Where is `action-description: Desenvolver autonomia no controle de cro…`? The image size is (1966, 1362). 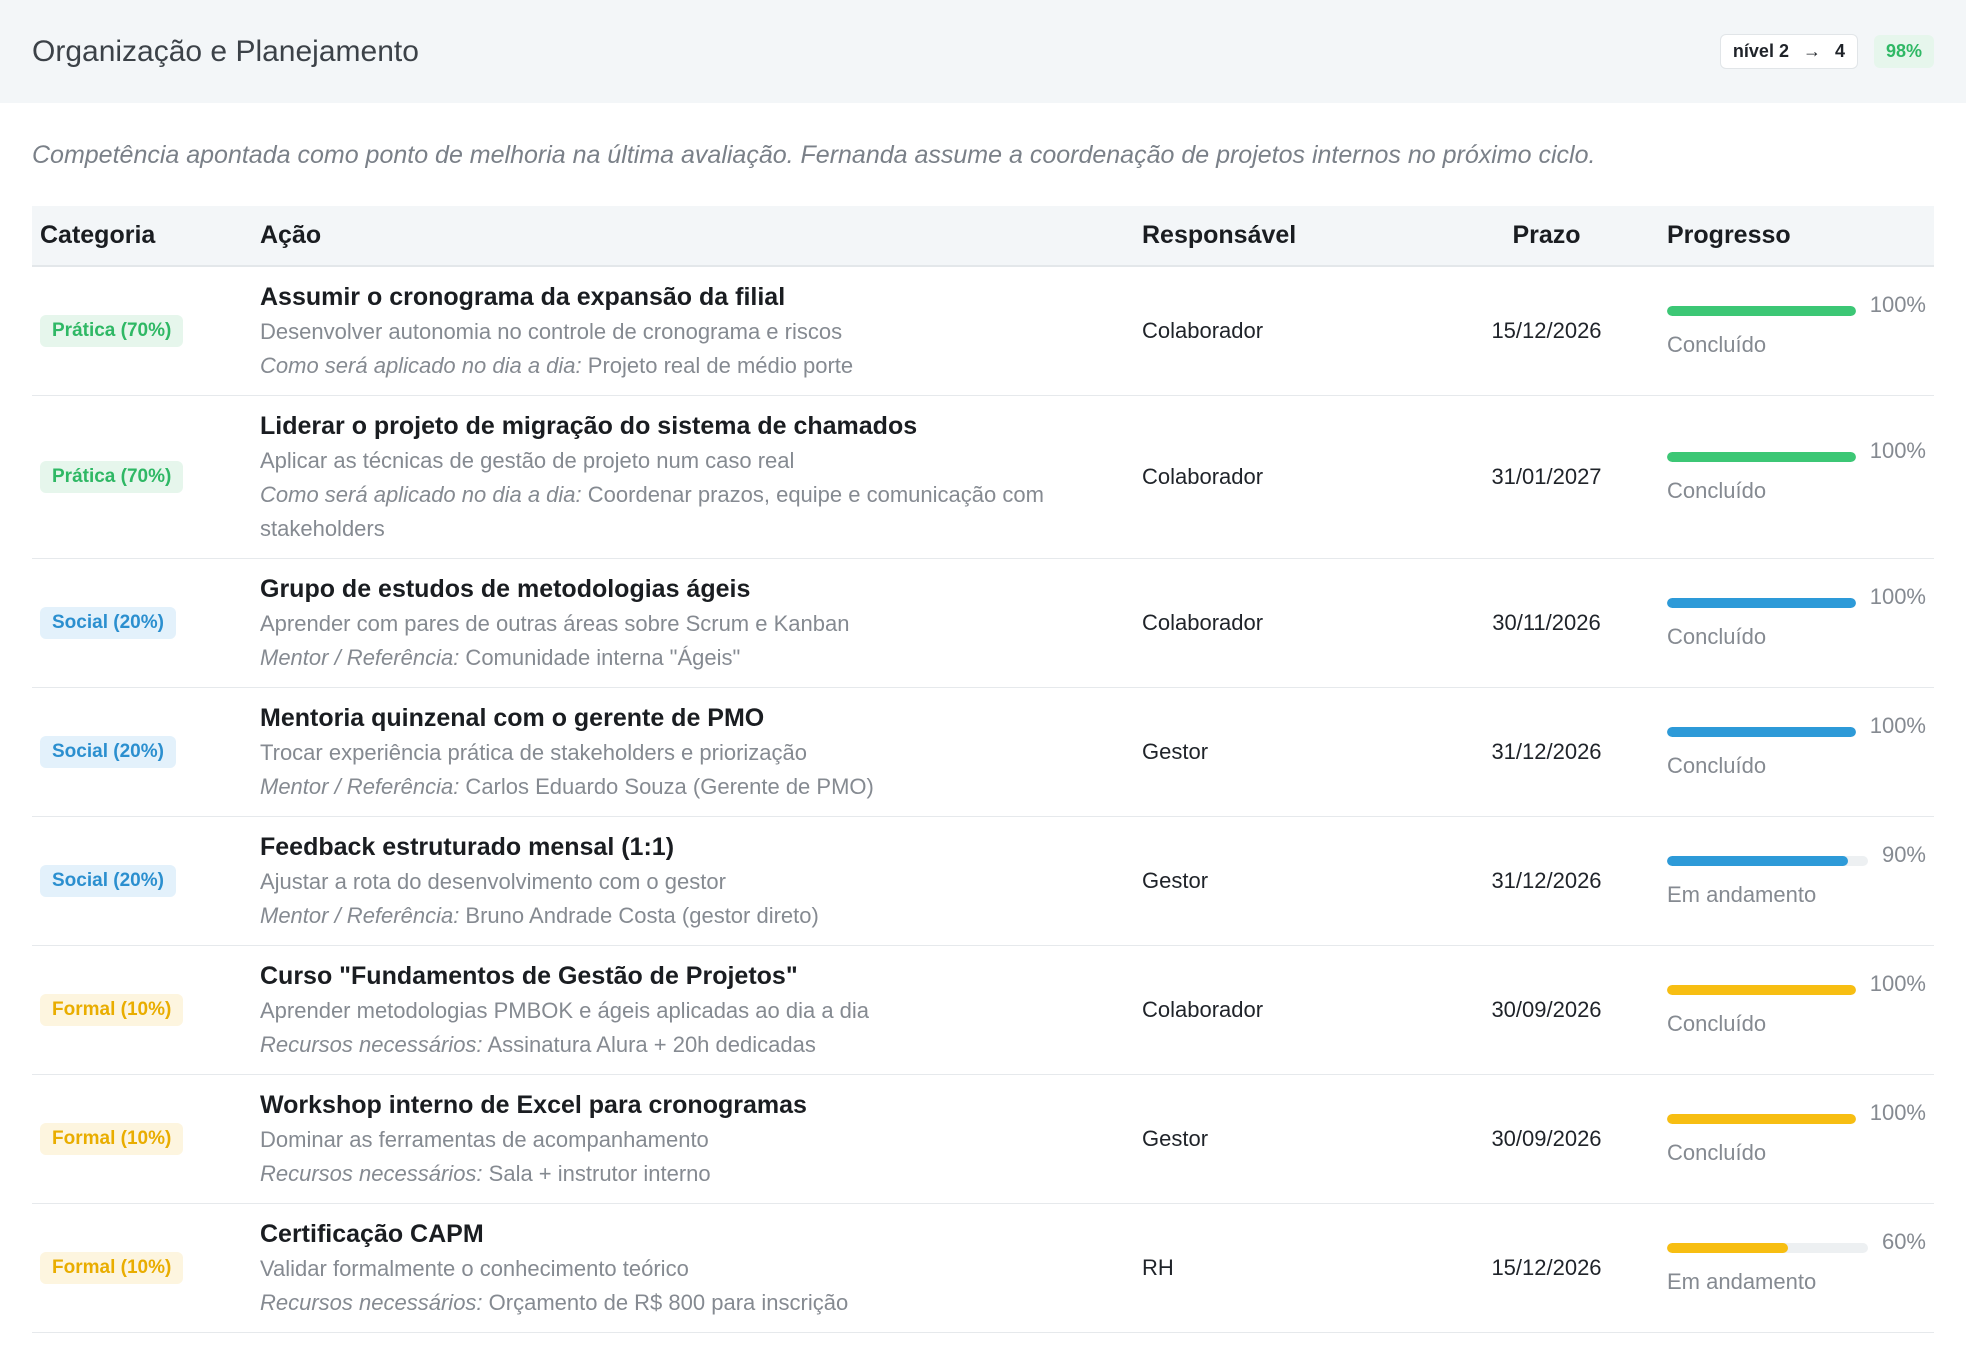 action-description: Desenvolver autonomia no controle de cro… is located at coordinates (551, 331).